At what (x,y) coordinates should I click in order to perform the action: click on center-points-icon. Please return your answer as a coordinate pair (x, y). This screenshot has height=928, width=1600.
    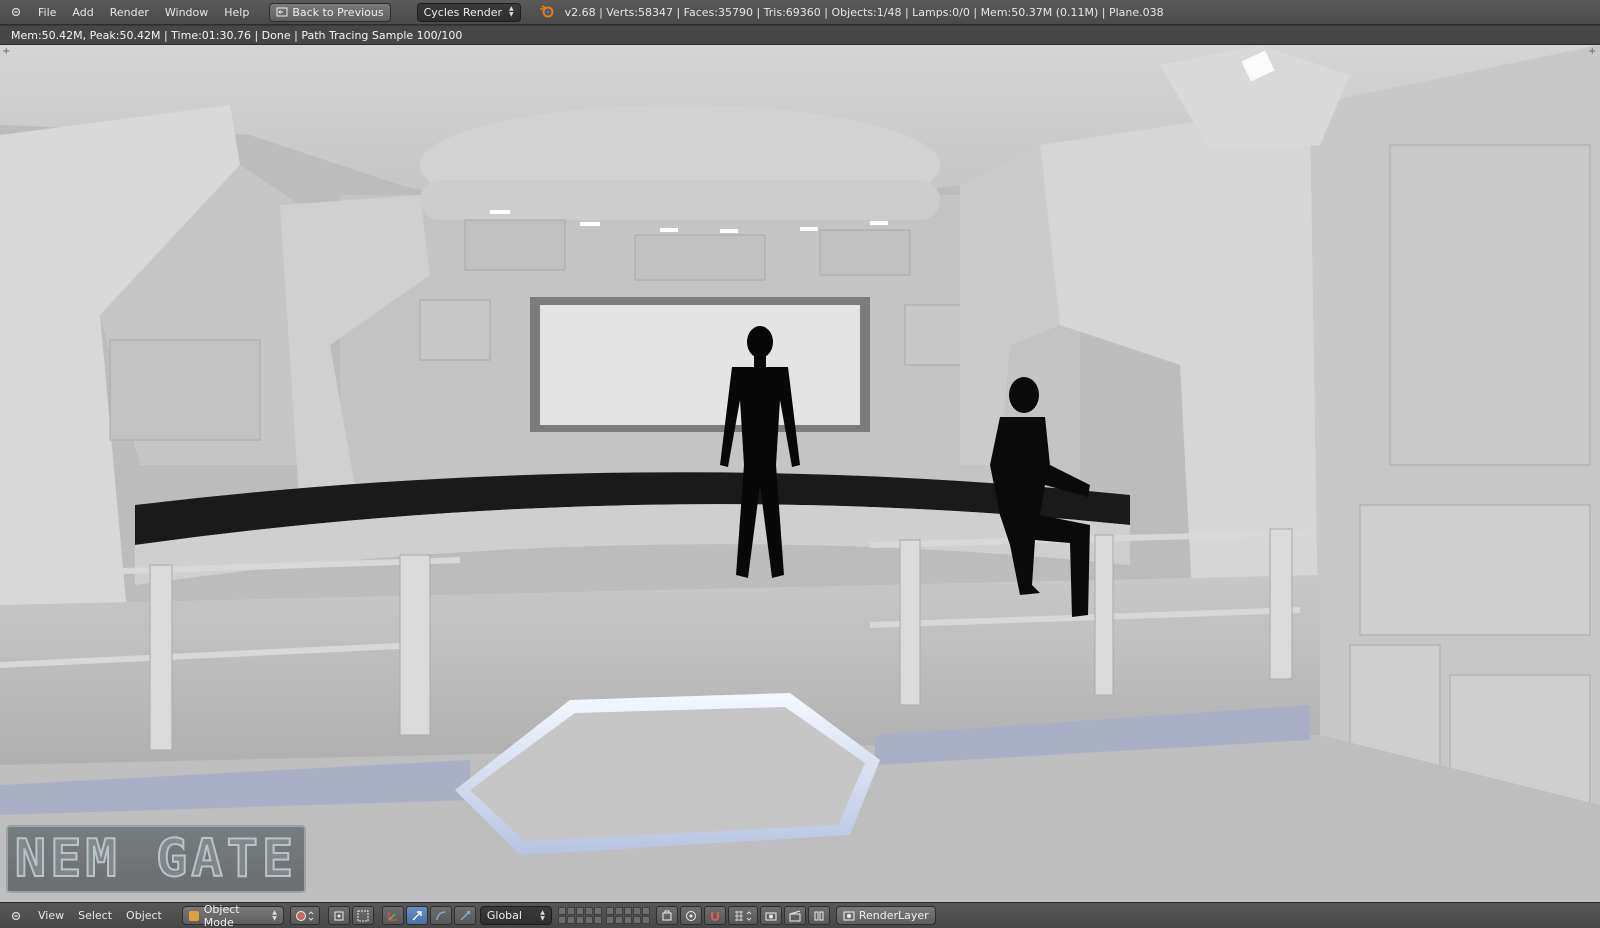
    Looking at the image, I should click on (363, 915).